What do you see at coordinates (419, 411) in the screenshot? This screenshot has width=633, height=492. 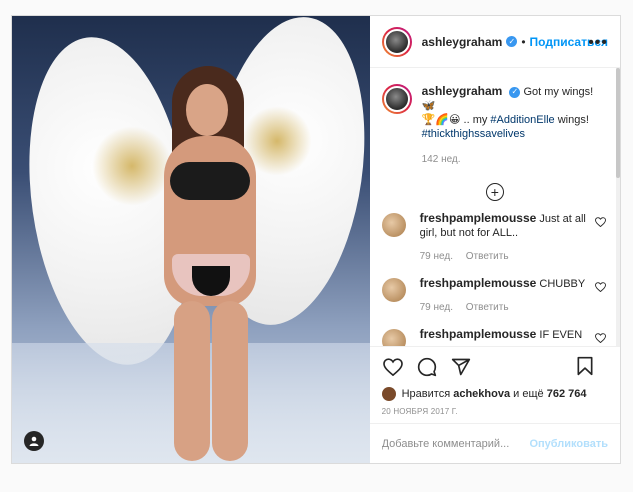 I see `post-date: 20 НОЯБРЯ 2017 Г.` at bounding box center [419, 411].